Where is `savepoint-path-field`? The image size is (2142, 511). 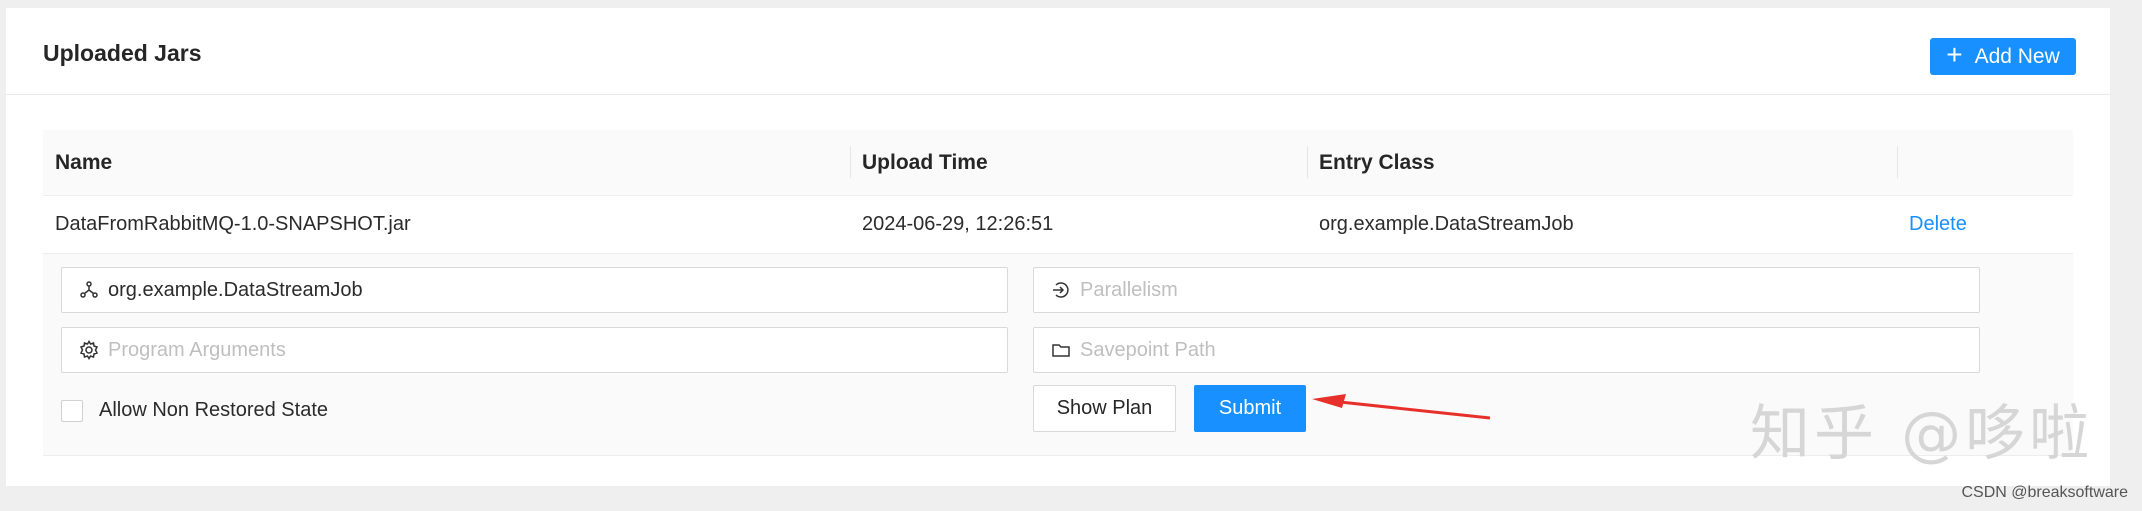 savepoint-path-field is located at coordinates (1506, 350).